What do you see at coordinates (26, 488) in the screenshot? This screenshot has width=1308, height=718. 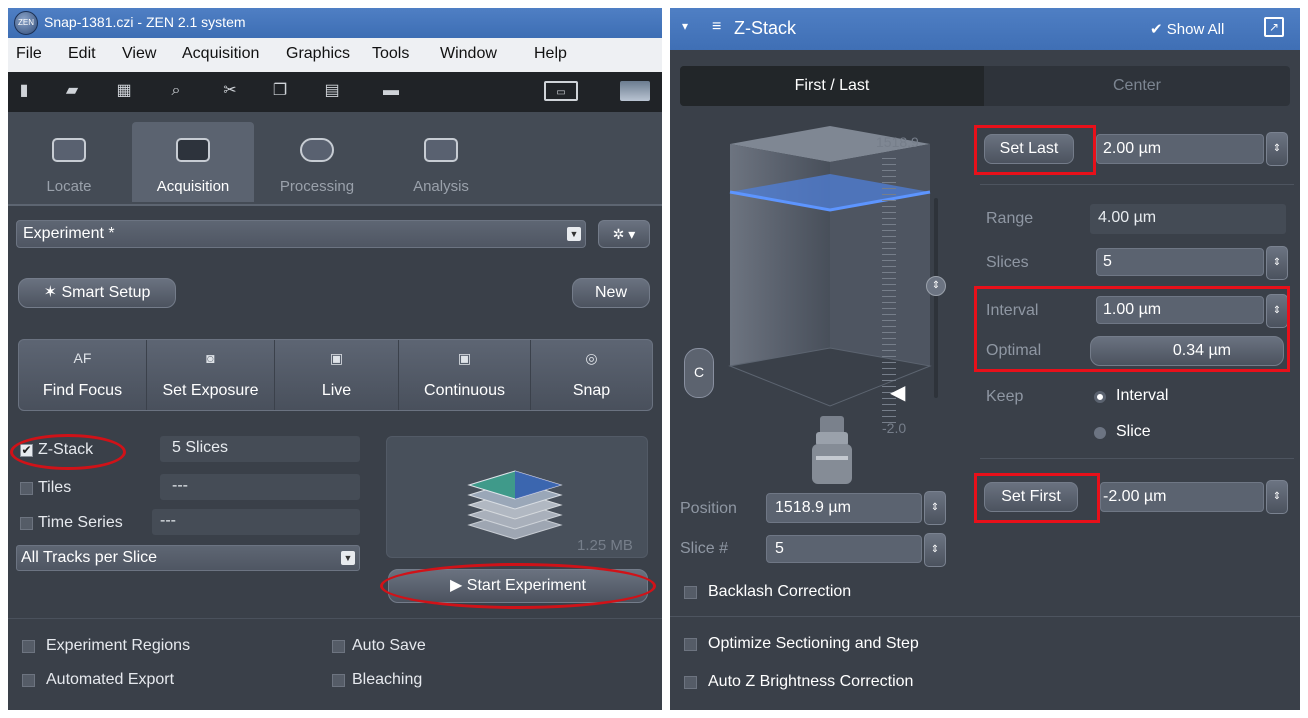 I see `tiles-checkbox` at bounding box center [26, 488].